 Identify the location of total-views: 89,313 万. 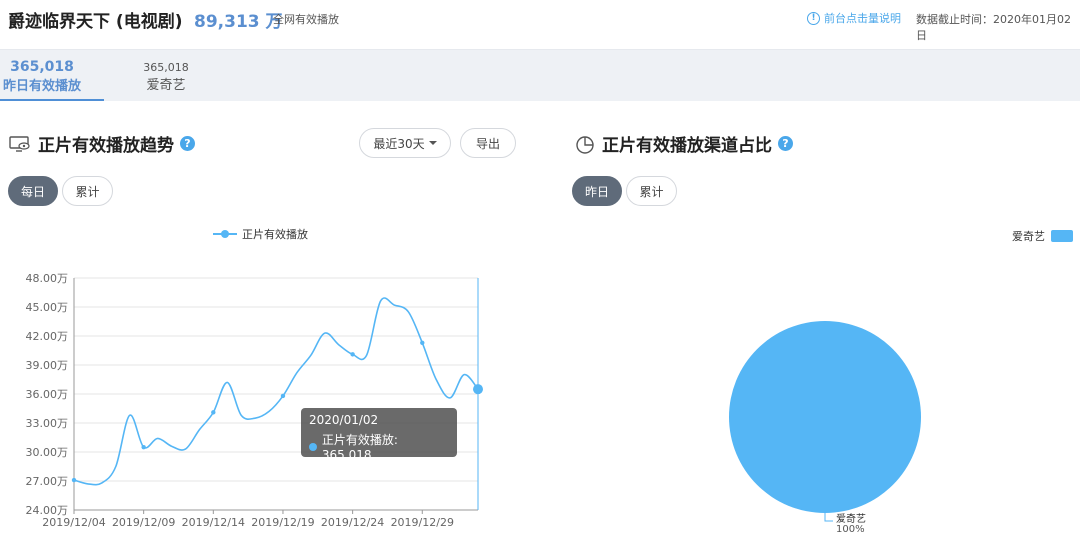
(238, 22).